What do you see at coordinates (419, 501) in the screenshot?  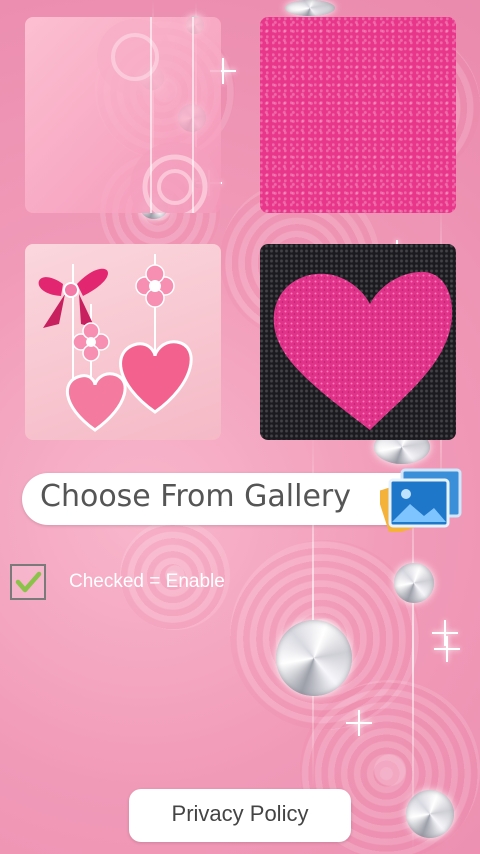 I see `gallery-image-icon` at bounding box center [419, 501].